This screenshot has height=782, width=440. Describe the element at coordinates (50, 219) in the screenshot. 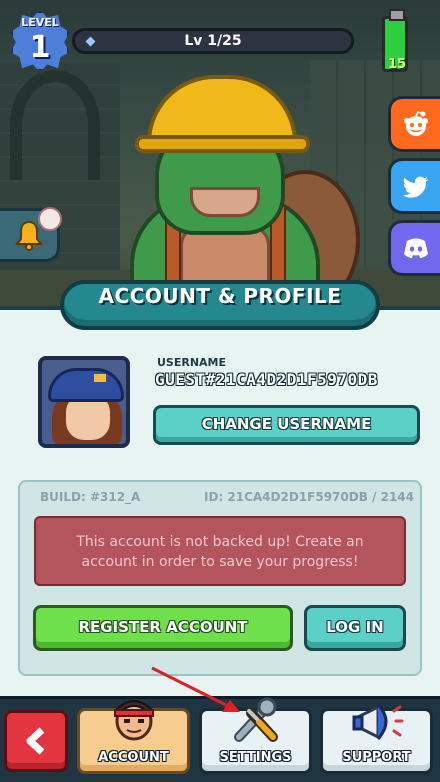

I see `notification-ball-icon` at that location.